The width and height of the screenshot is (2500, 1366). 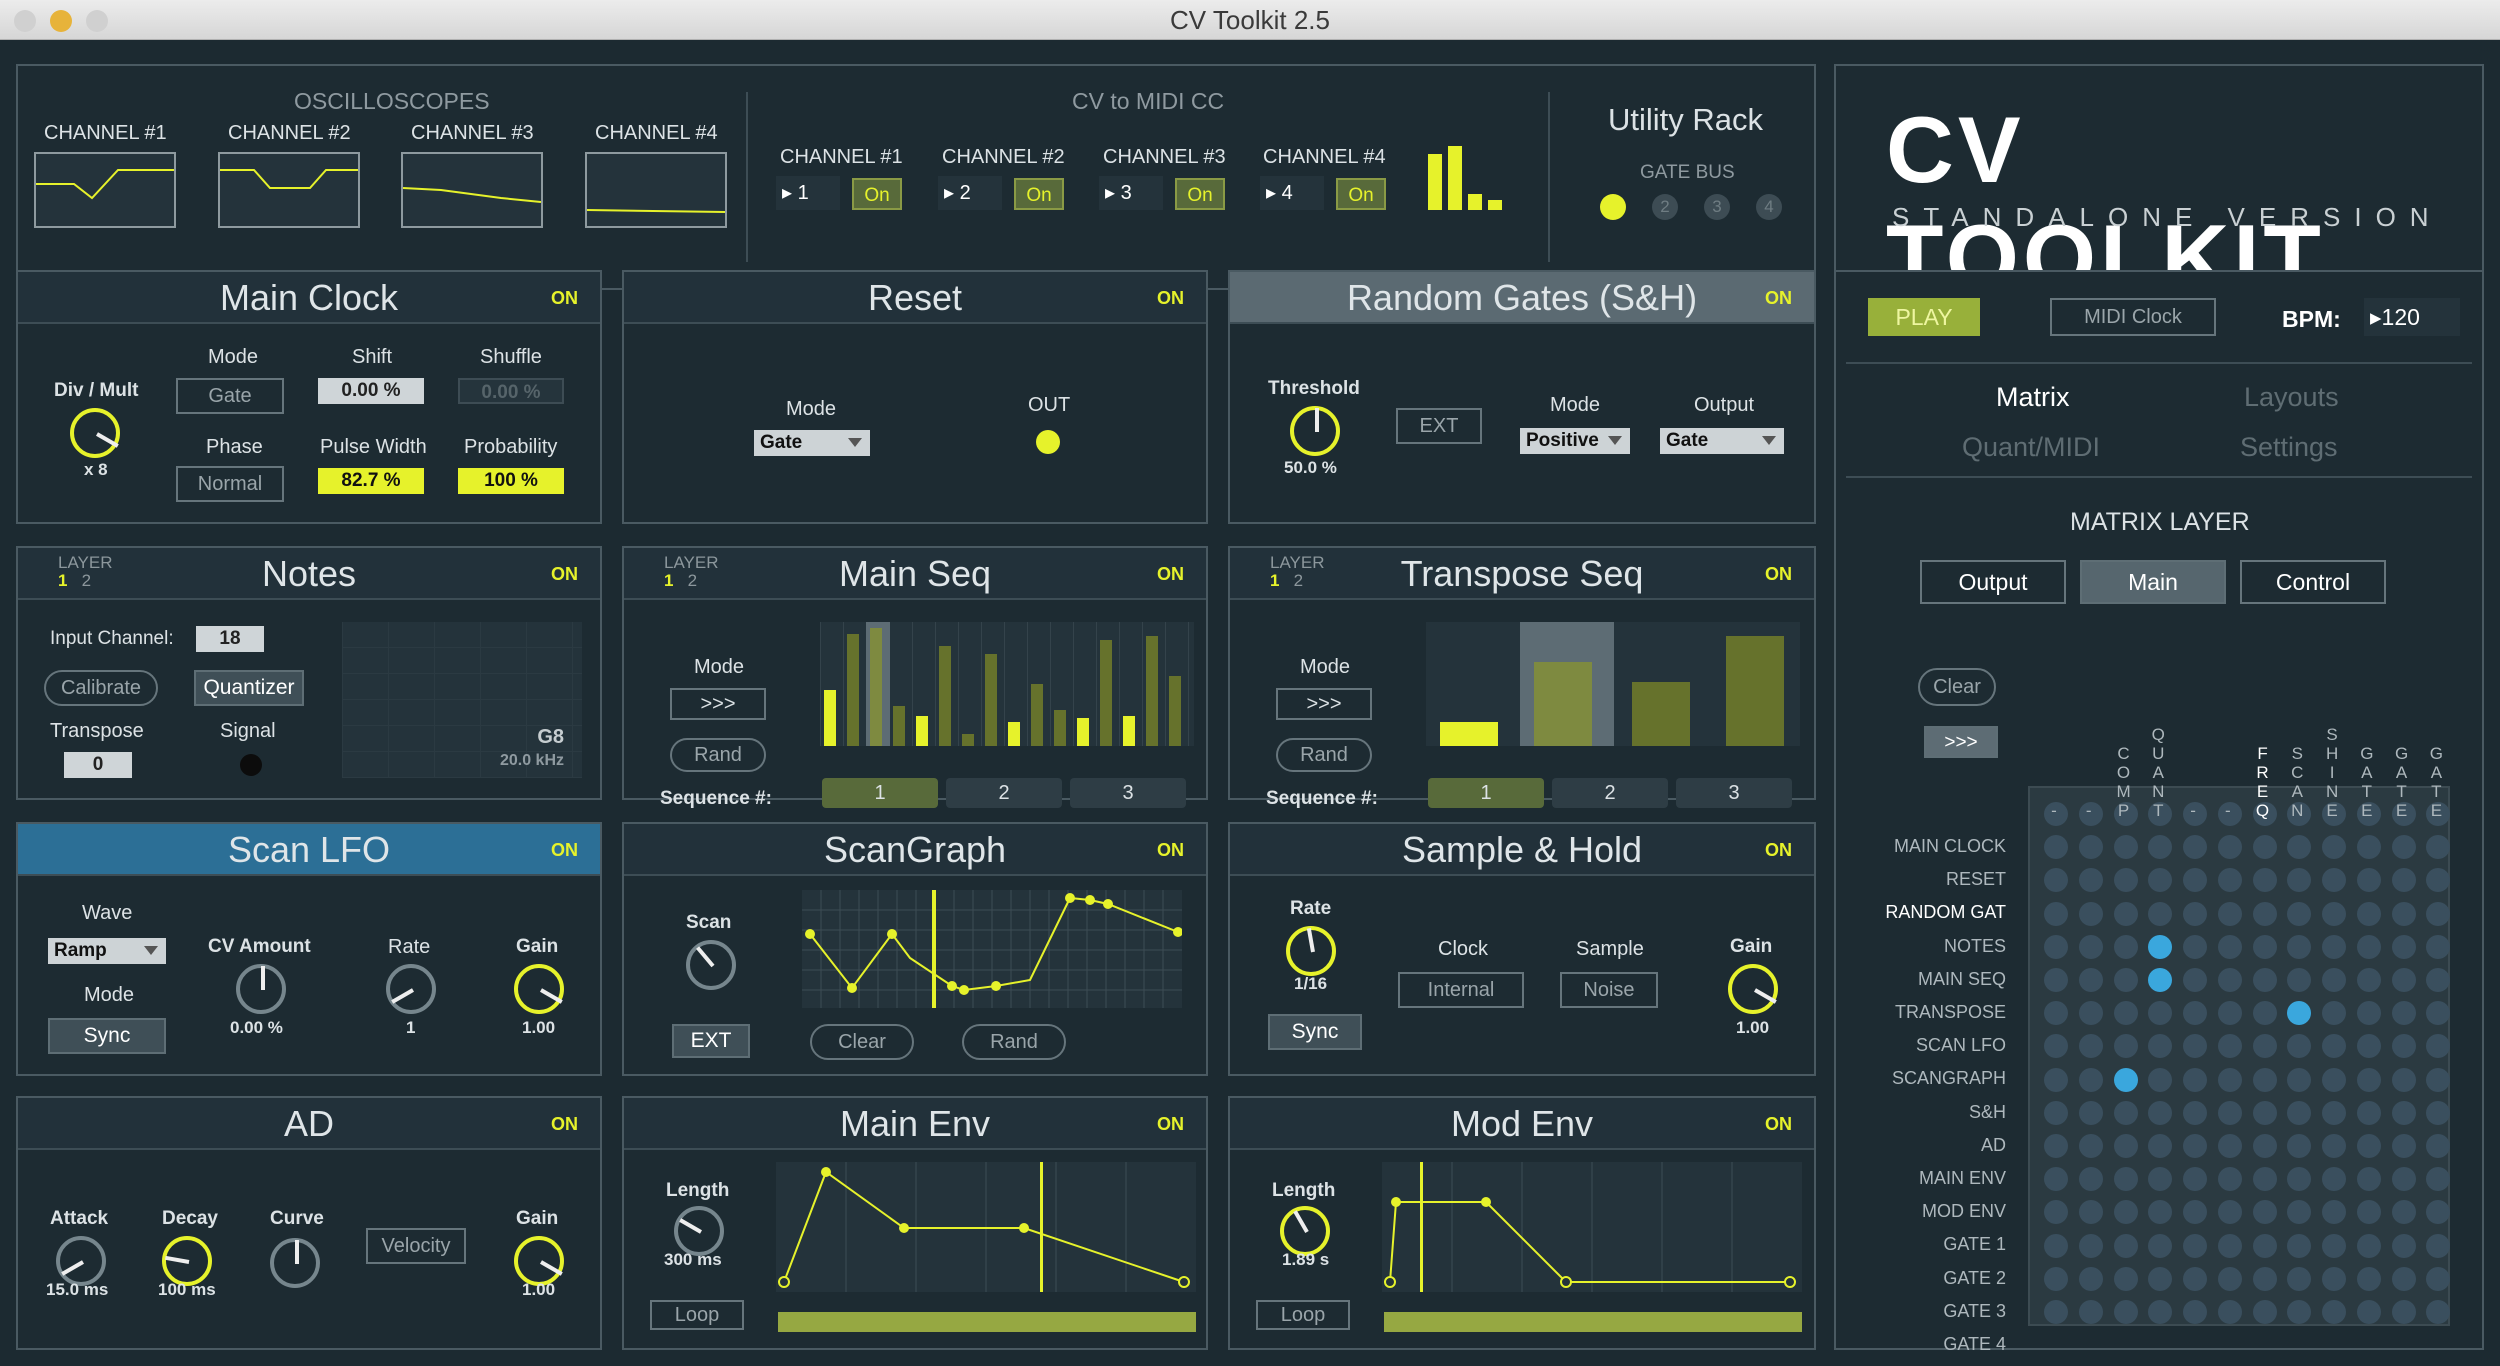 I want to click on lfo-rate-knob, so click(x=411, y=989).